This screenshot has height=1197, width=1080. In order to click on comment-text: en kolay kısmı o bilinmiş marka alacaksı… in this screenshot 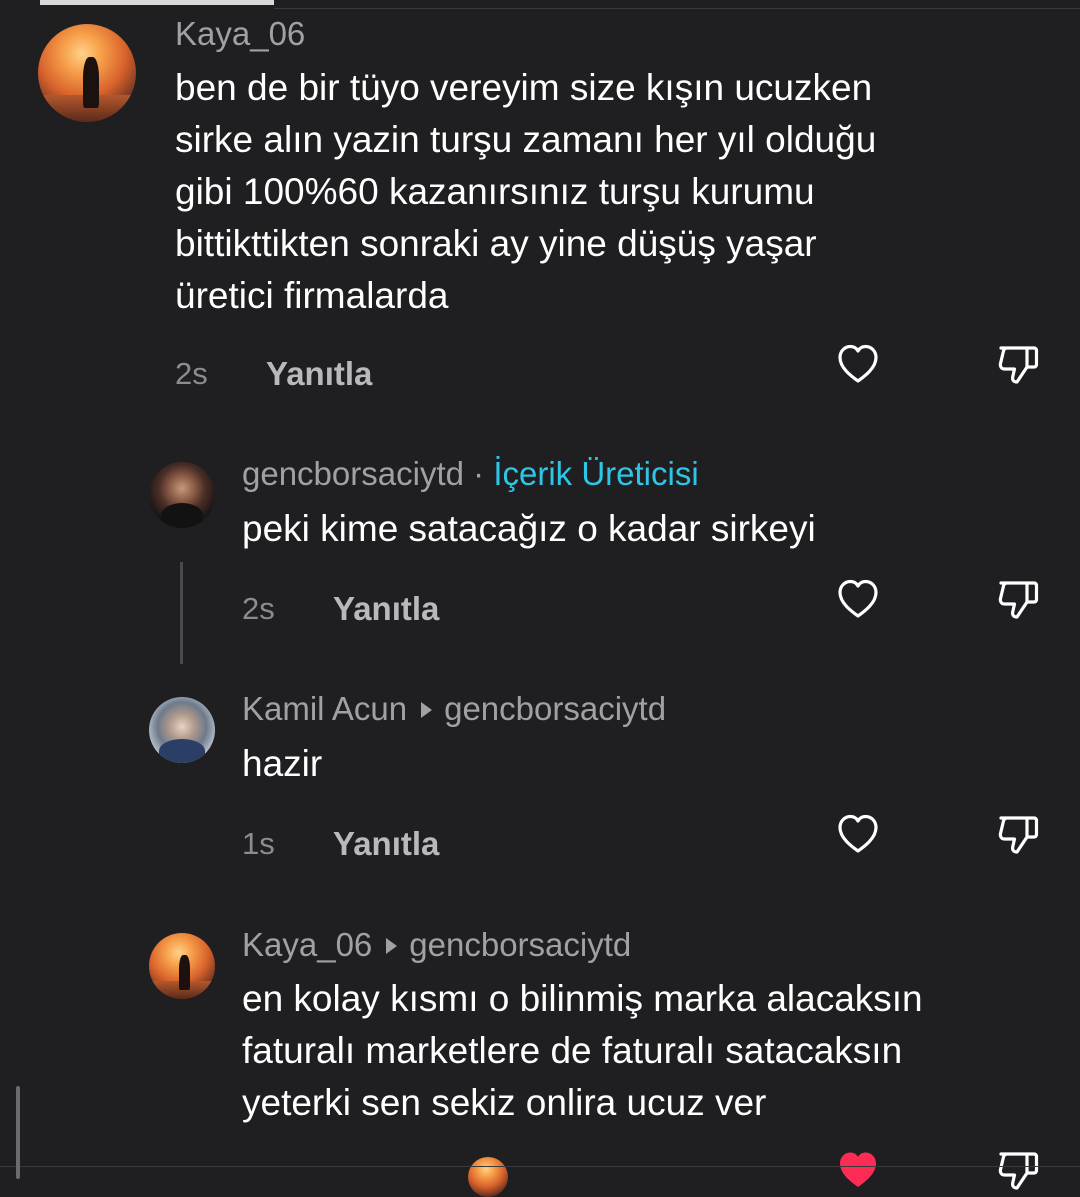, I will do `click(582, 1050)`.